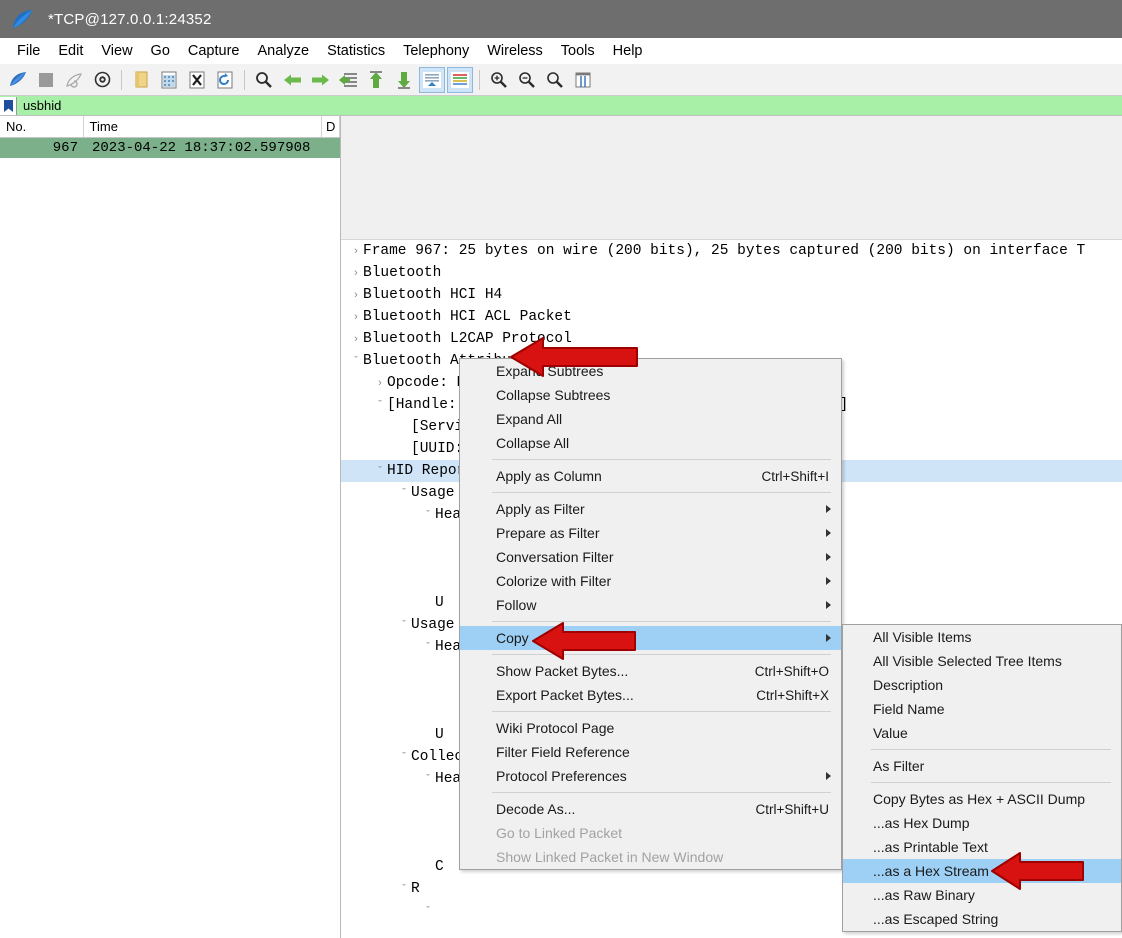 This screenshot has height=938, width=1122. I want to click on menu-item-protocol-preferences: Protocol Preferences, so click(650, 776).